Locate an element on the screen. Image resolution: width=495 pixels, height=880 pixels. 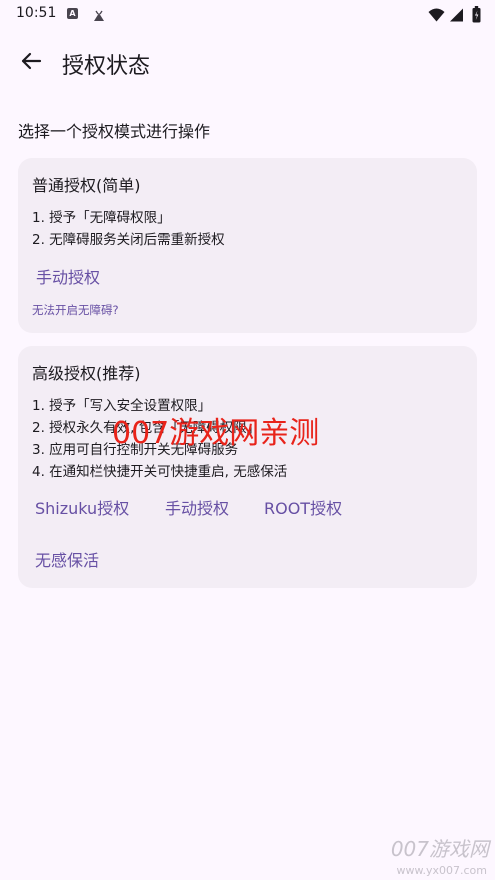
card-line: 2. 无障碍服务关闭后需重新授权 is located at coordinates (128, 240).